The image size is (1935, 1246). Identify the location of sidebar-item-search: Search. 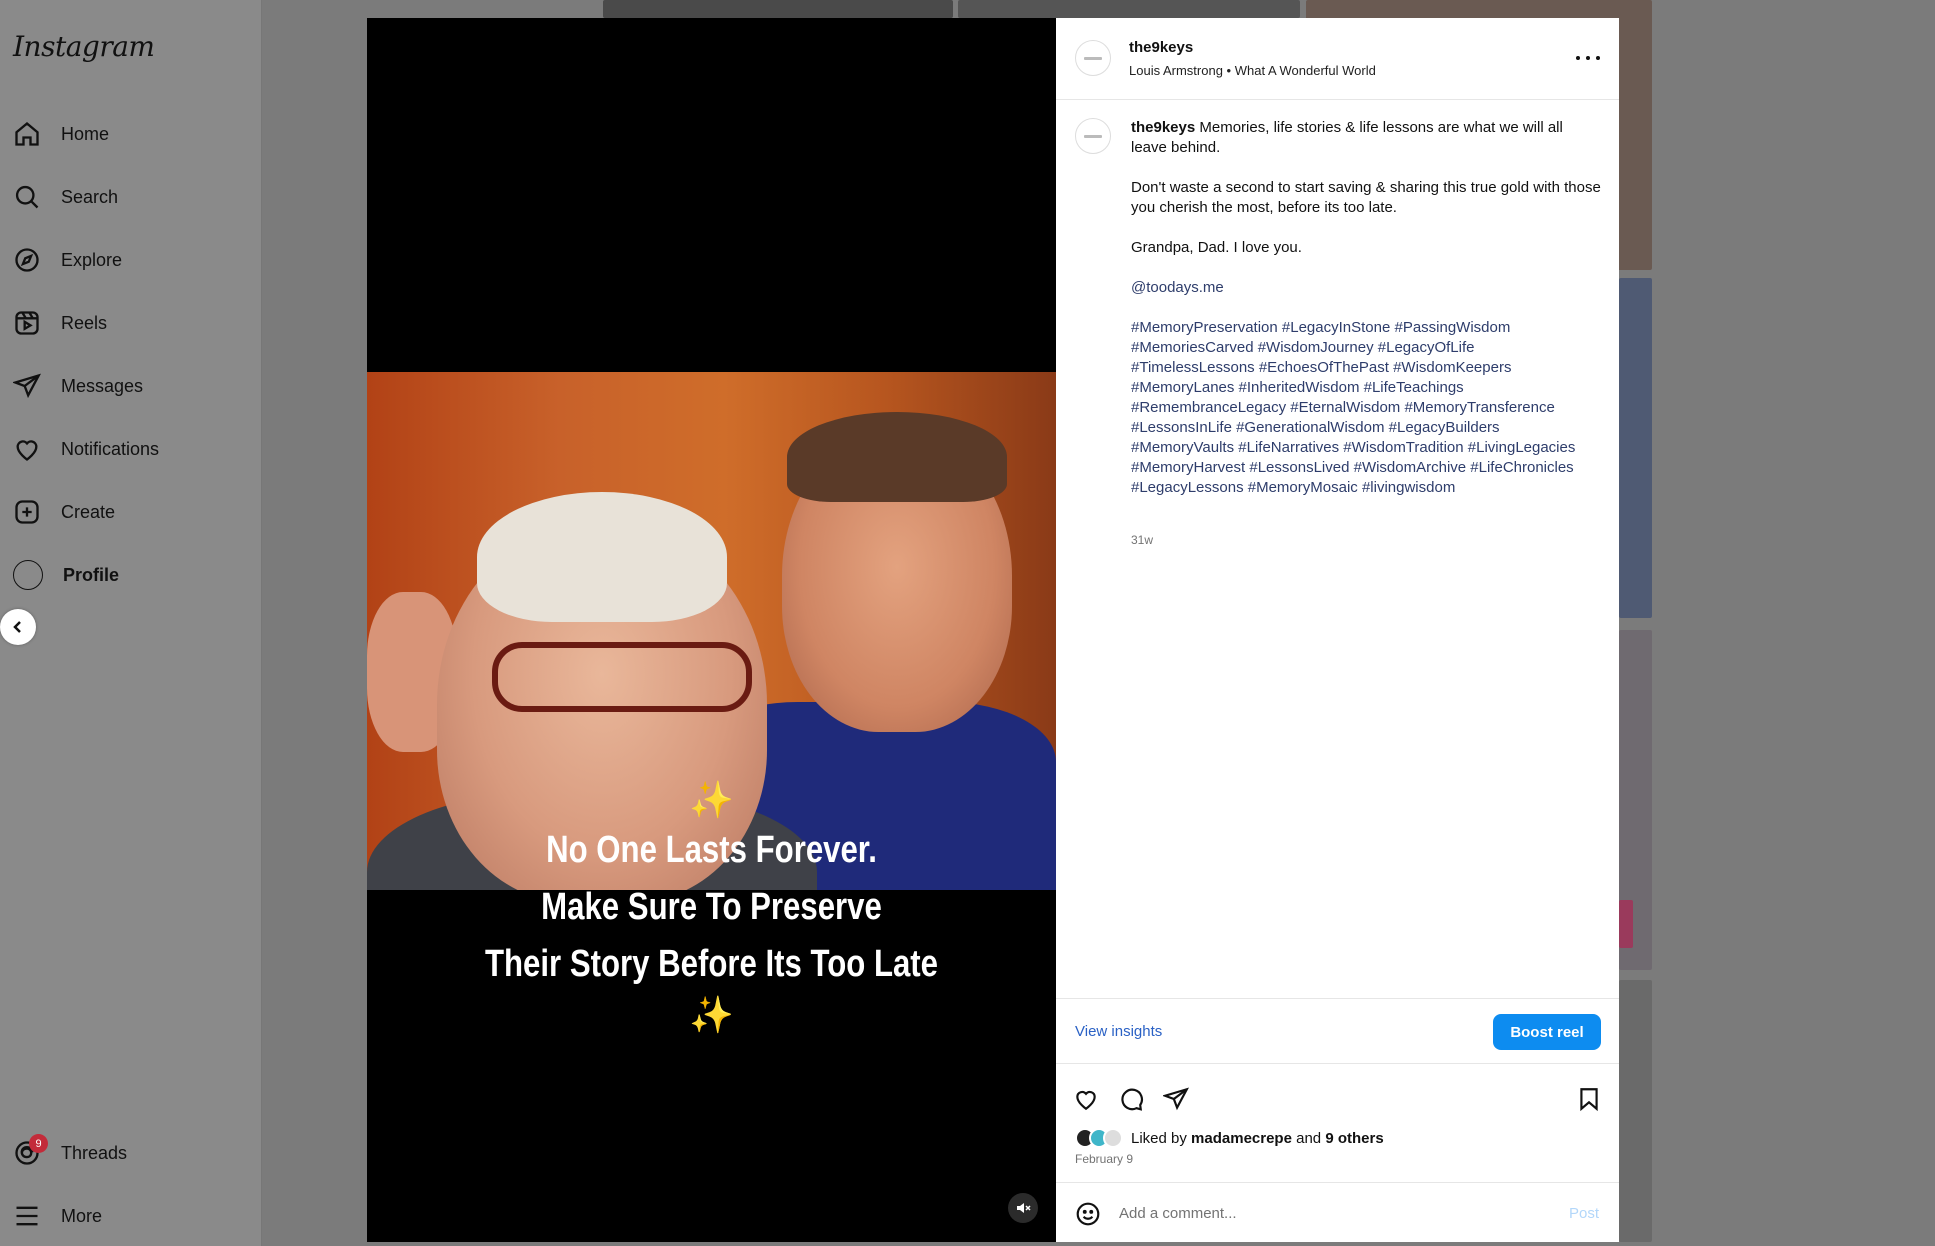
(120, 197).